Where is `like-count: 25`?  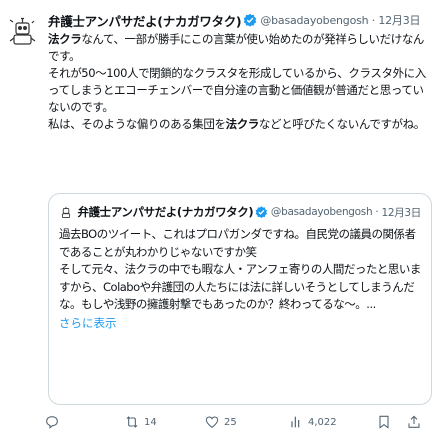 like-count: 25 is located at coordinates (230, 422).